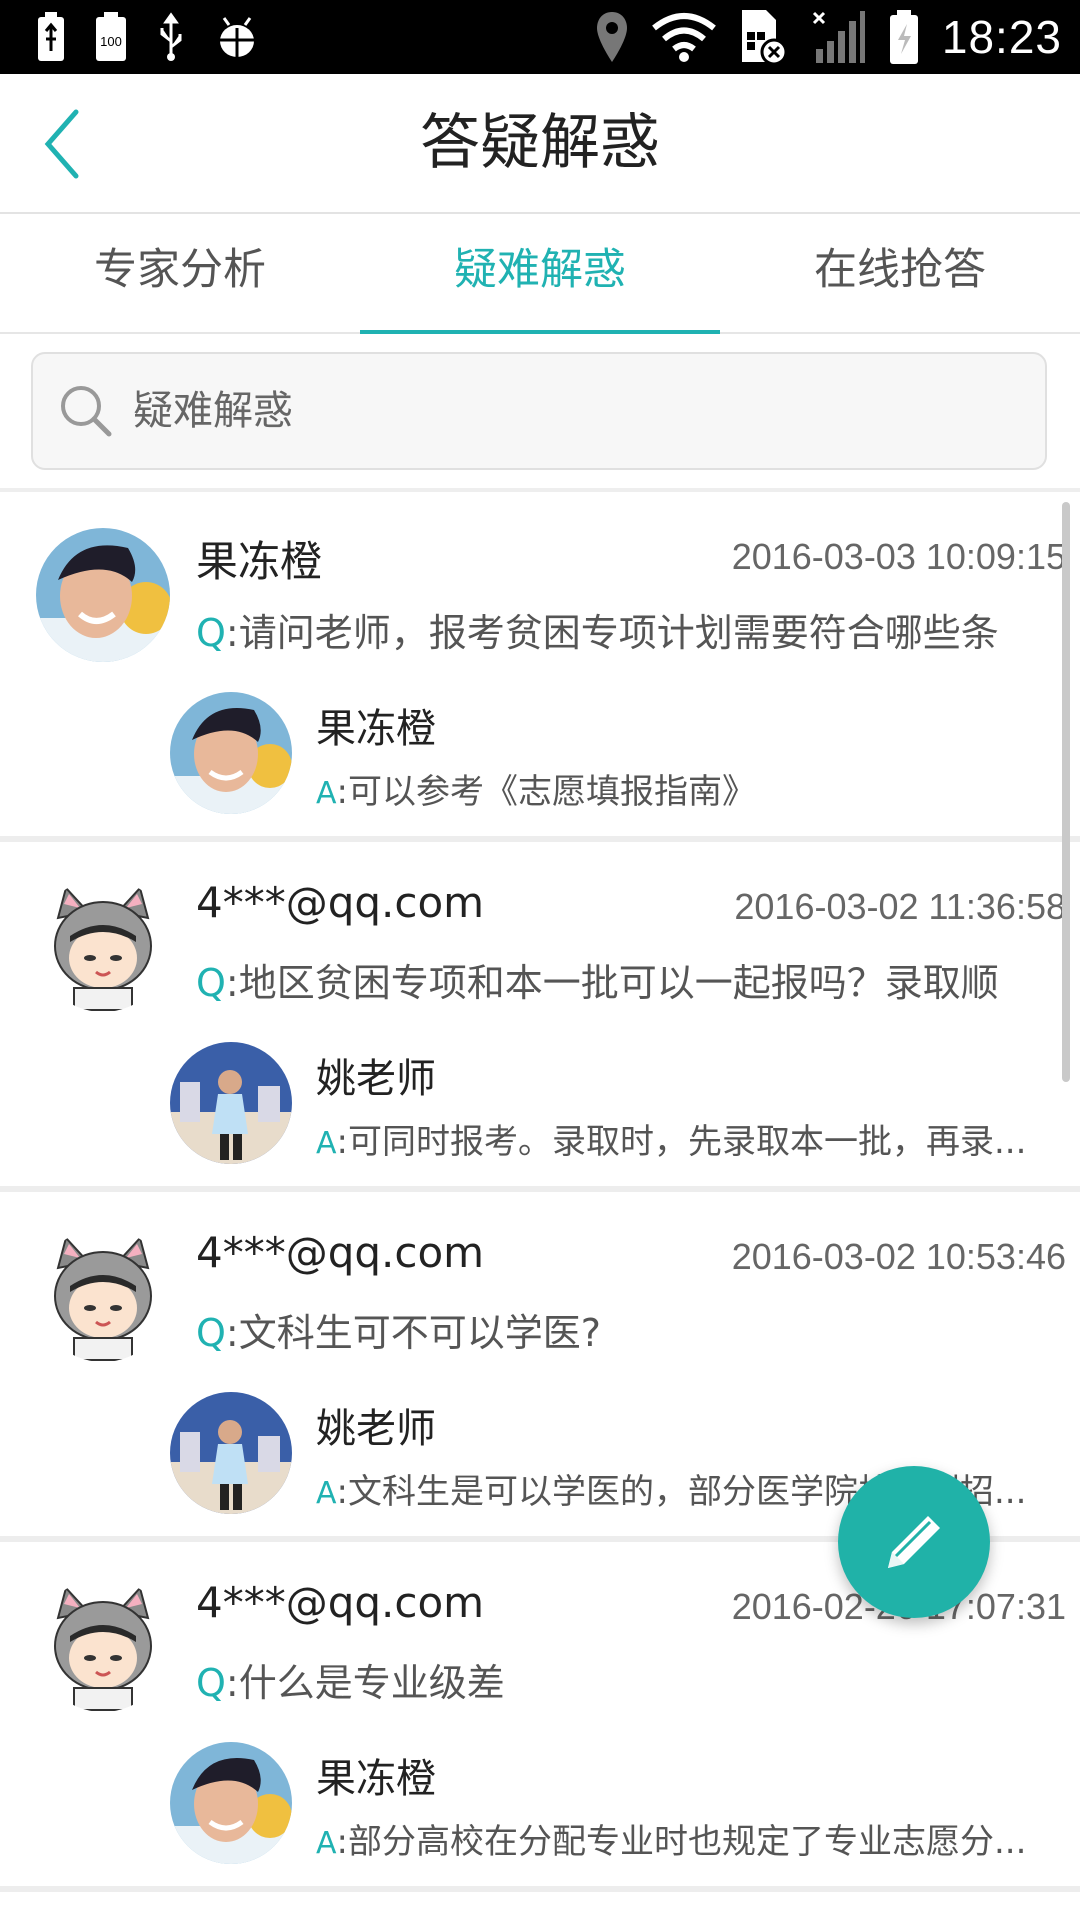 The image size is (1080, 1920). I want to click on question-text: Q:请问老师，报考贫困专项计划需要符合哪些条, so click(611, 629).